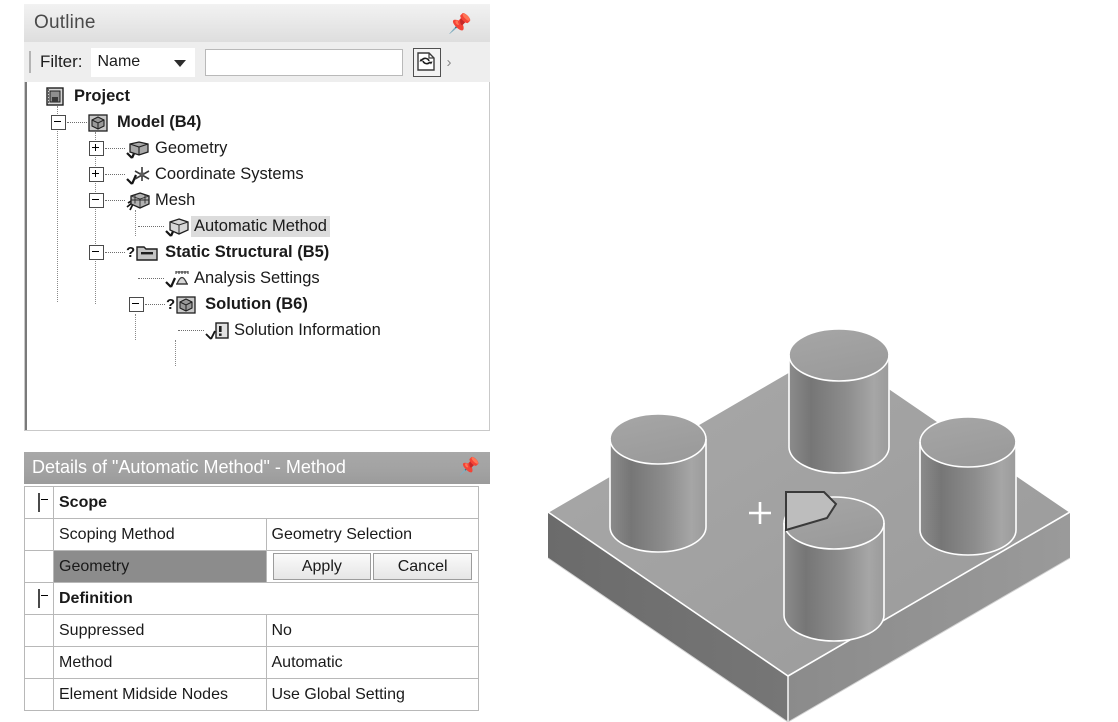 The width and height of the screenshot is (1118, 722). Describe the element at coordinates (372, 630) in the screenshot. I see `property-value: No` at that location.